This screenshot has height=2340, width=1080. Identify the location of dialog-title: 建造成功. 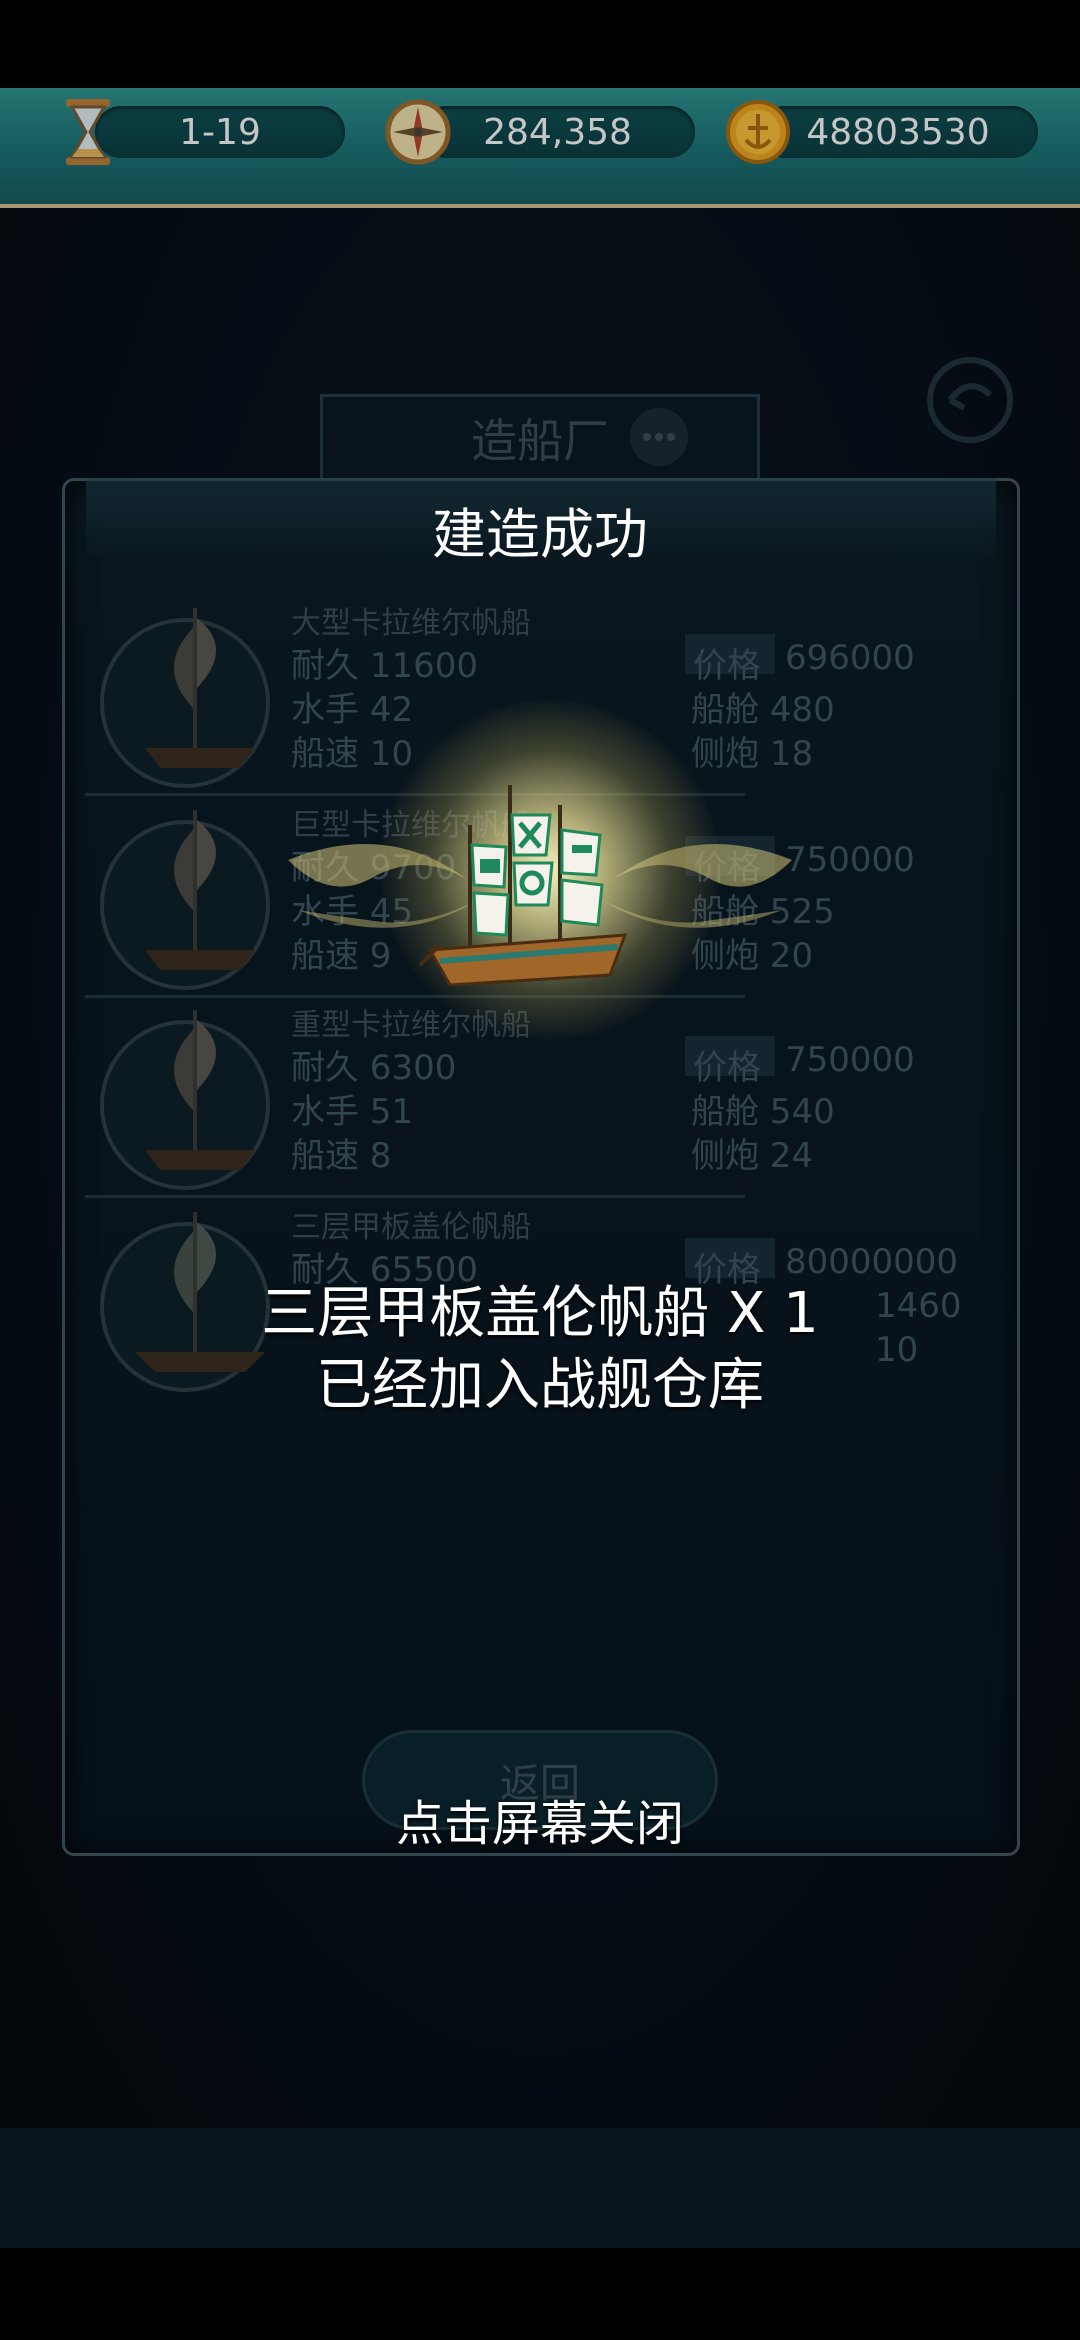
(540, 534).